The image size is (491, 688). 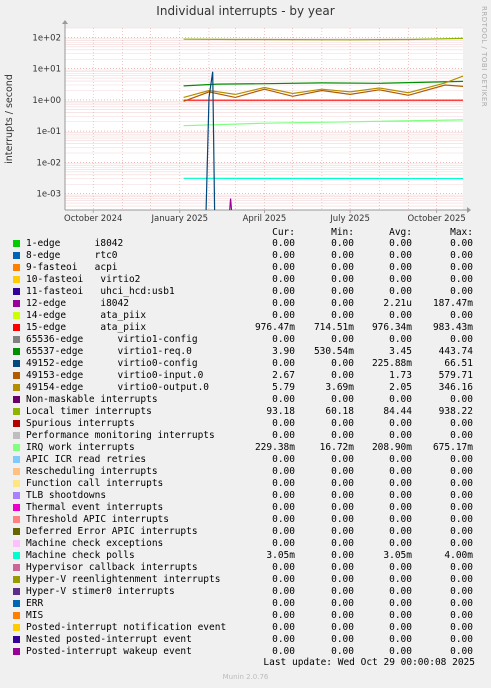 What do you see at coordinates (80, 447) in the screenshot?
I see `legend-label: IRQ work interrupts` at bounding box center [80, 447].